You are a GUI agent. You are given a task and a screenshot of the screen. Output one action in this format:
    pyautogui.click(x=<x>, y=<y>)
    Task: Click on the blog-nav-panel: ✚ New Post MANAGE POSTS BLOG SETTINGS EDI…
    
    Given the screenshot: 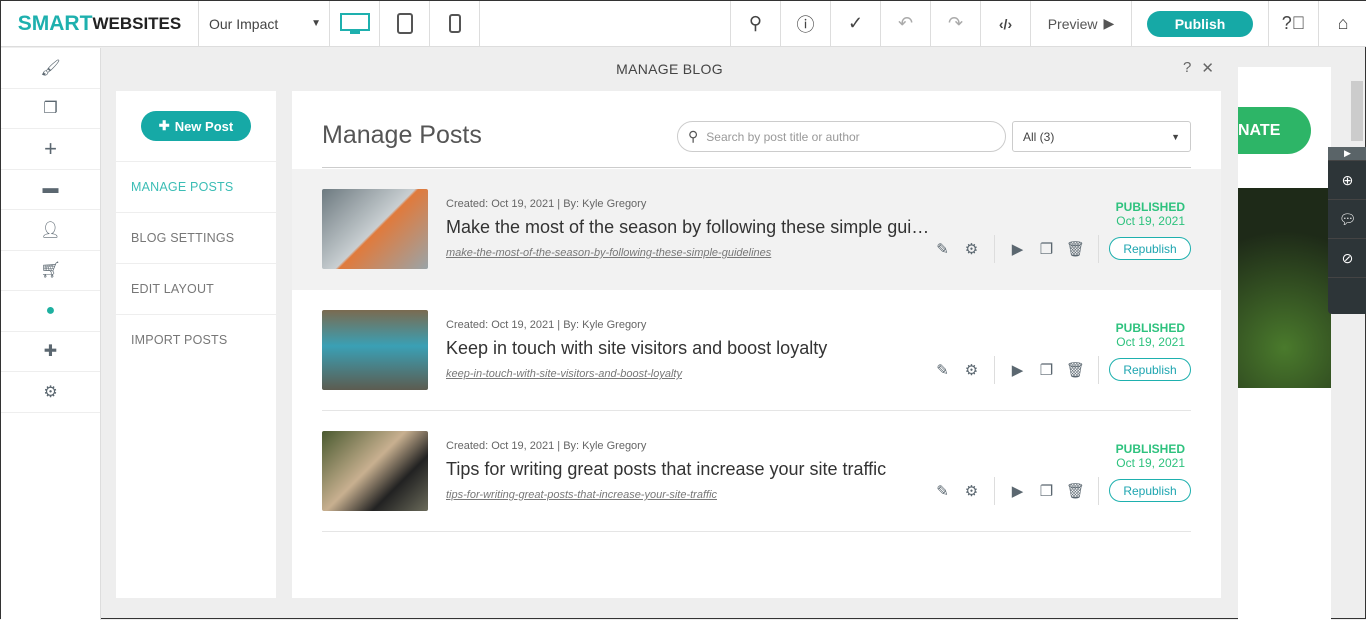 What is the action you would take?
    pyautogui.click(x=196, y=344)
    